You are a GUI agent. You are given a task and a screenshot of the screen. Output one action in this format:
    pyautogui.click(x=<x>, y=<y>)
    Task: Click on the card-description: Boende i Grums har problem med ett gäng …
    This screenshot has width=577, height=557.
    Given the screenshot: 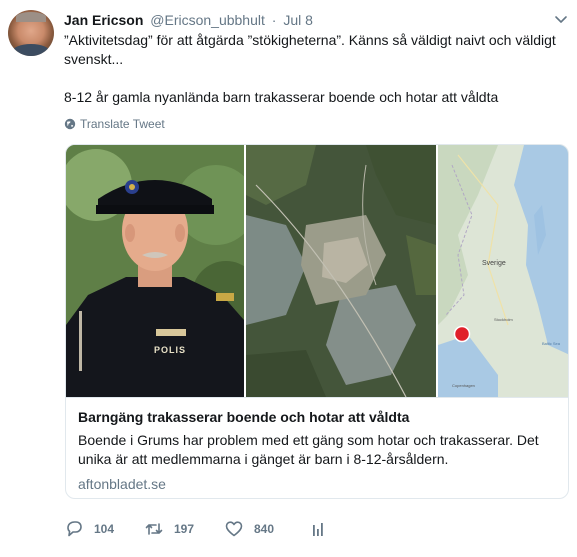 What is the action you would take?
    pyautogui.click(x=308, y=449)
    